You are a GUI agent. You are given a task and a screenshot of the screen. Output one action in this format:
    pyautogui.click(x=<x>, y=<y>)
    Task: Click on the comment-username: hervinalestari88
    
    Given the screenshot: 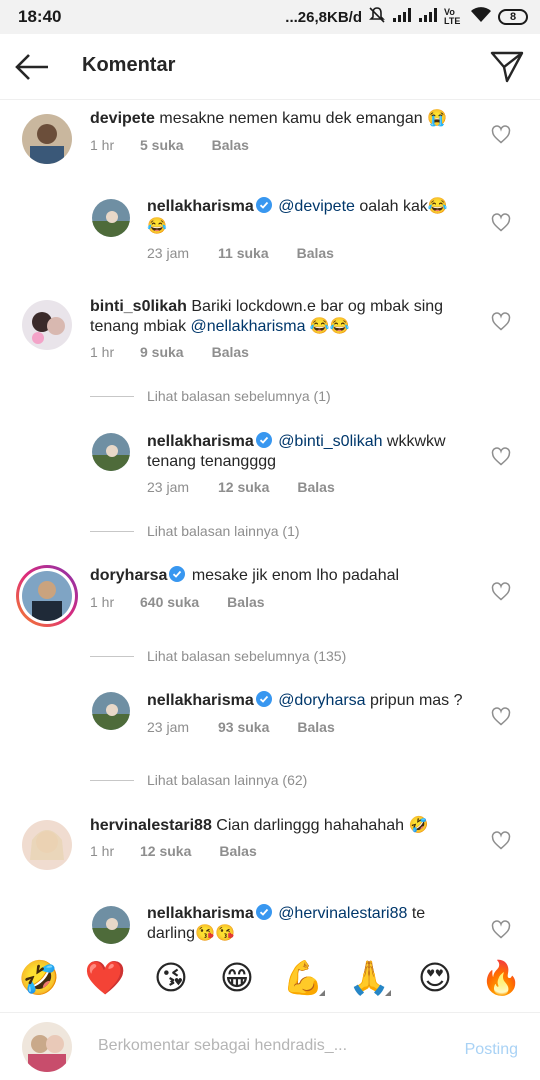 What is the action you would take?
    pyautogui.click(x=151, y=825)
    